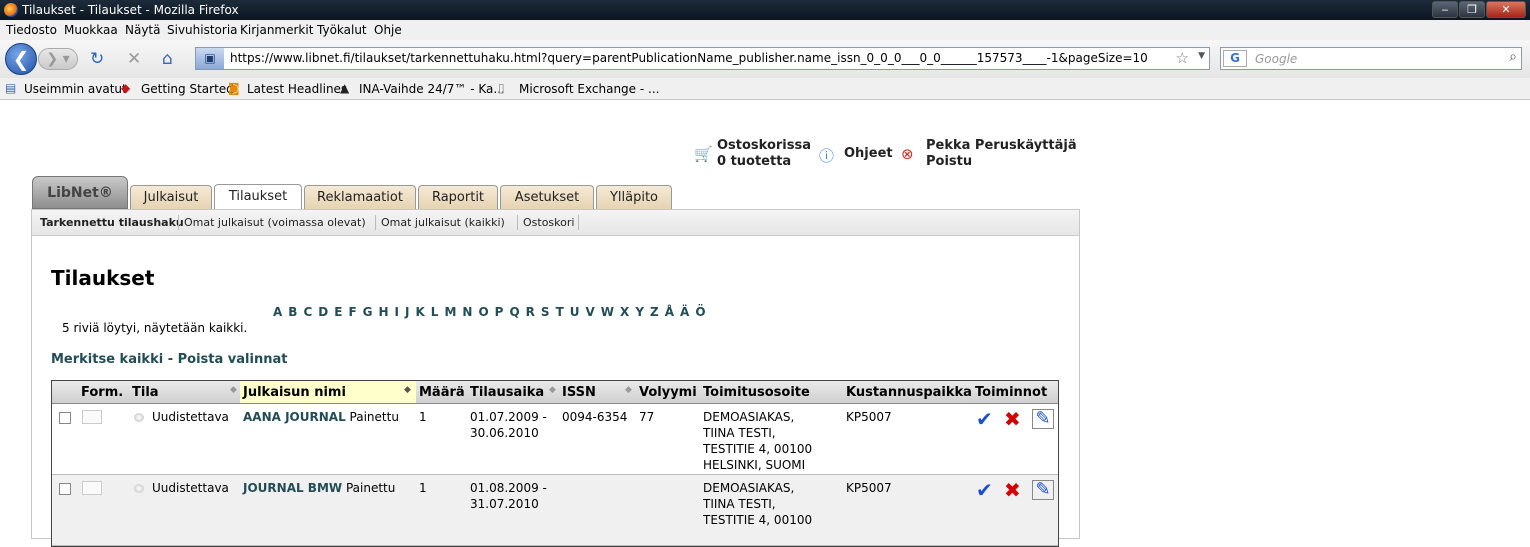 Image resolution: width=1530 pixels, height=547 pixels. Describe the element at coordinates (258, 197) in the screenshot. I see `tab-tilaukset: Tilaukset` at that location.